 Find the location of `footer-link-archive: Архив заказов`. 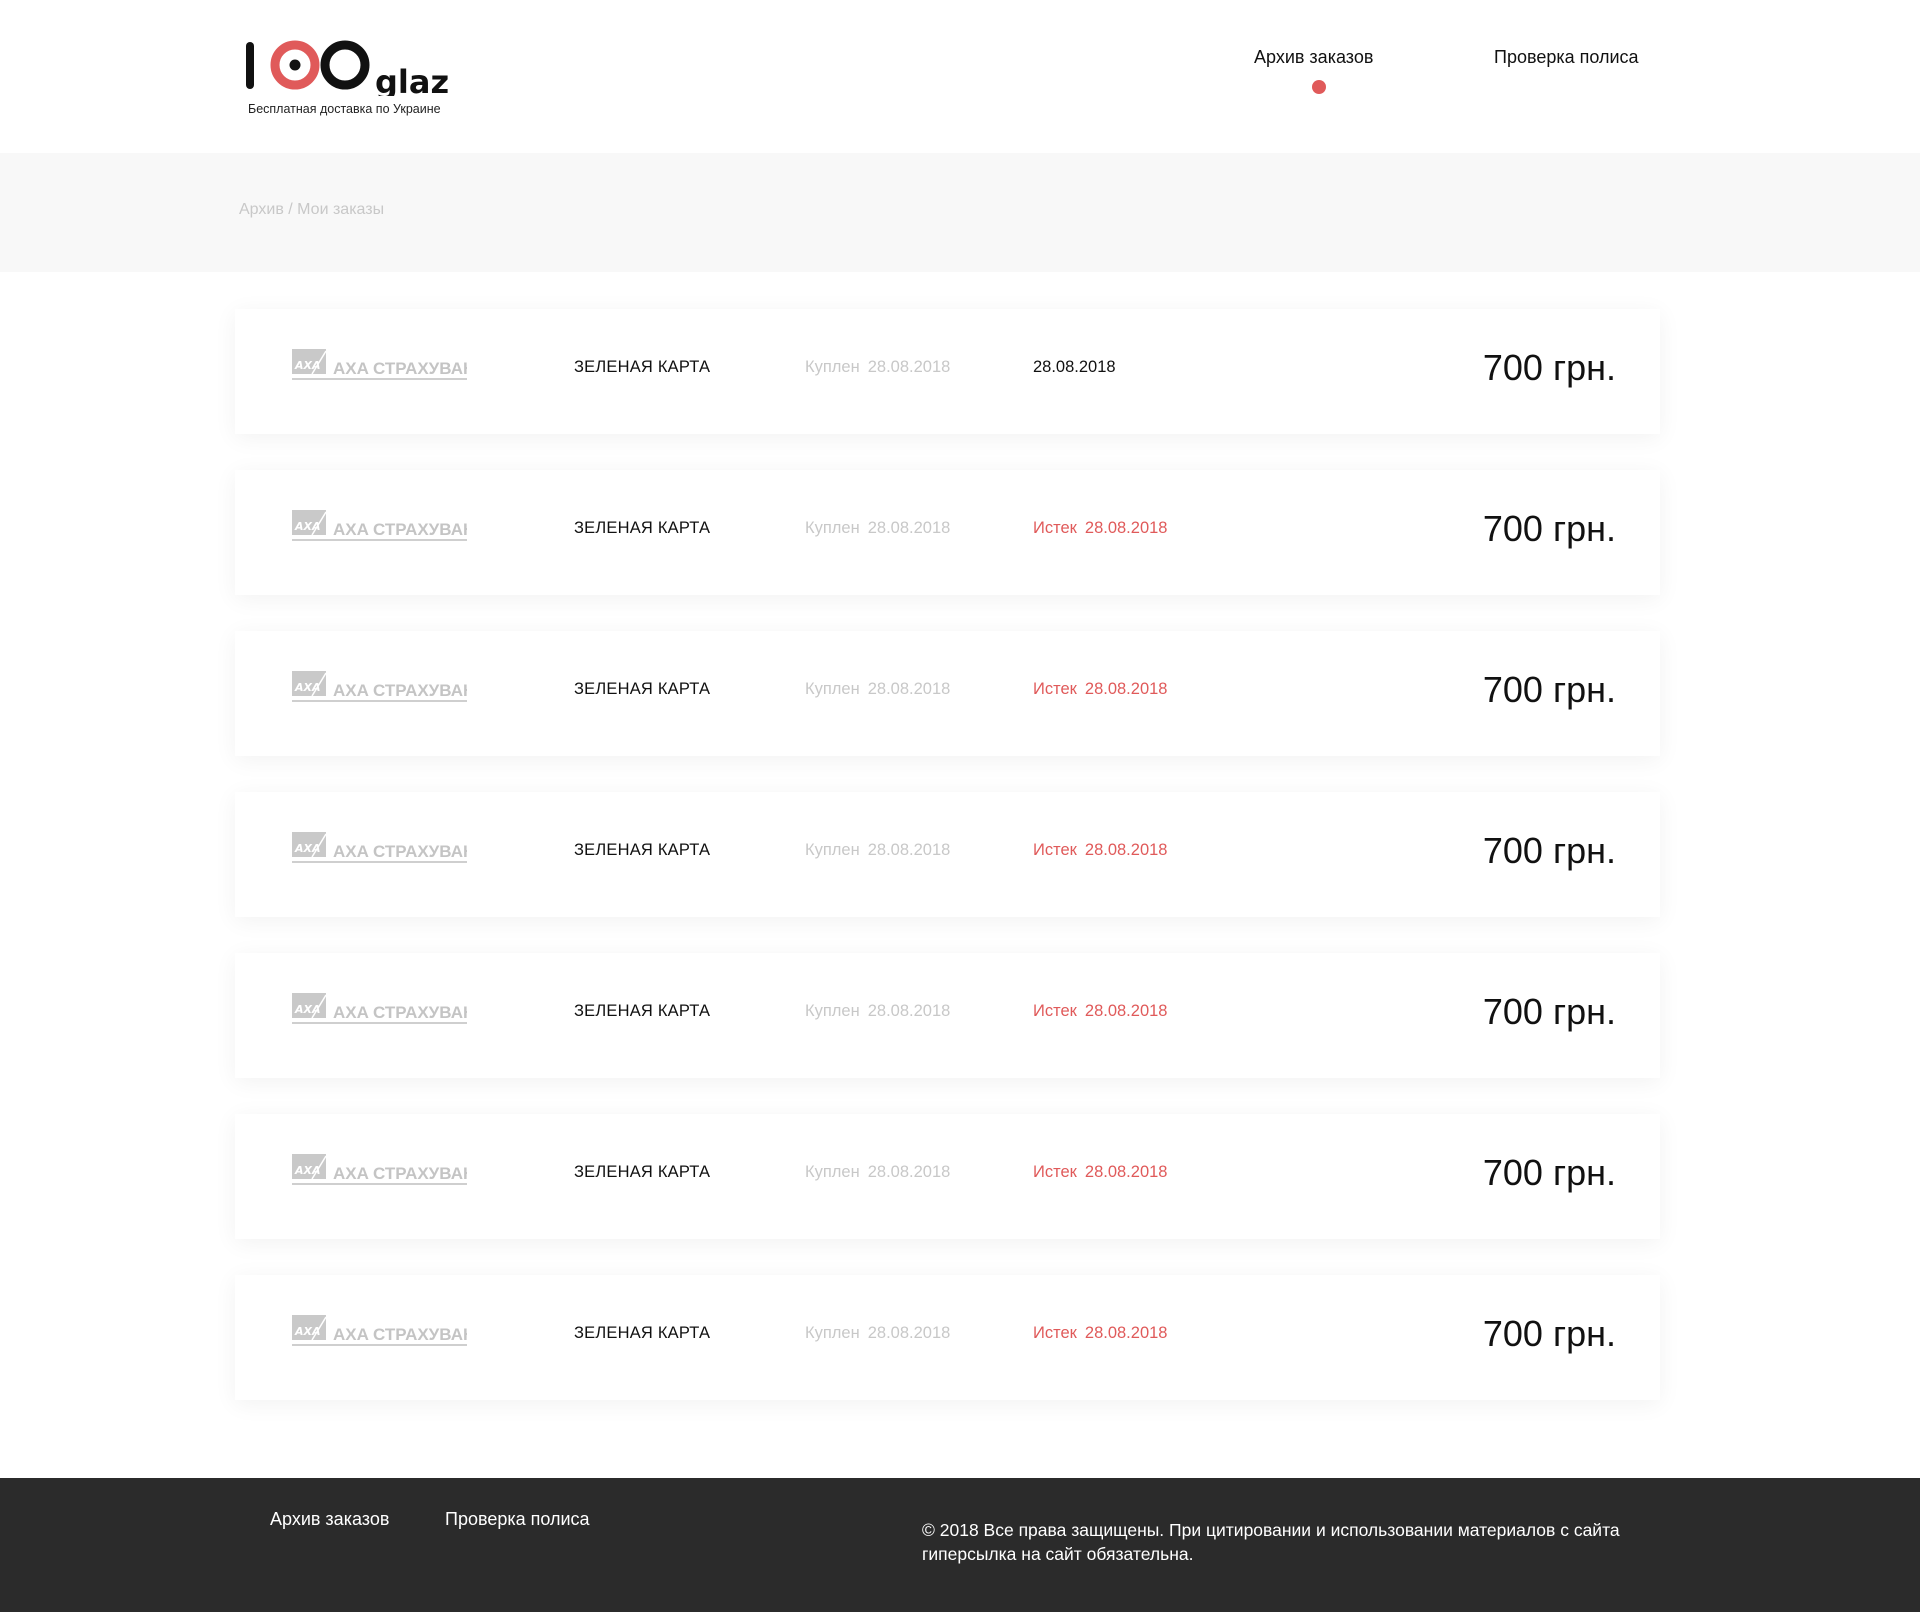

footer-link-archive: Архив заказов is located at coordinates (329, 1519).